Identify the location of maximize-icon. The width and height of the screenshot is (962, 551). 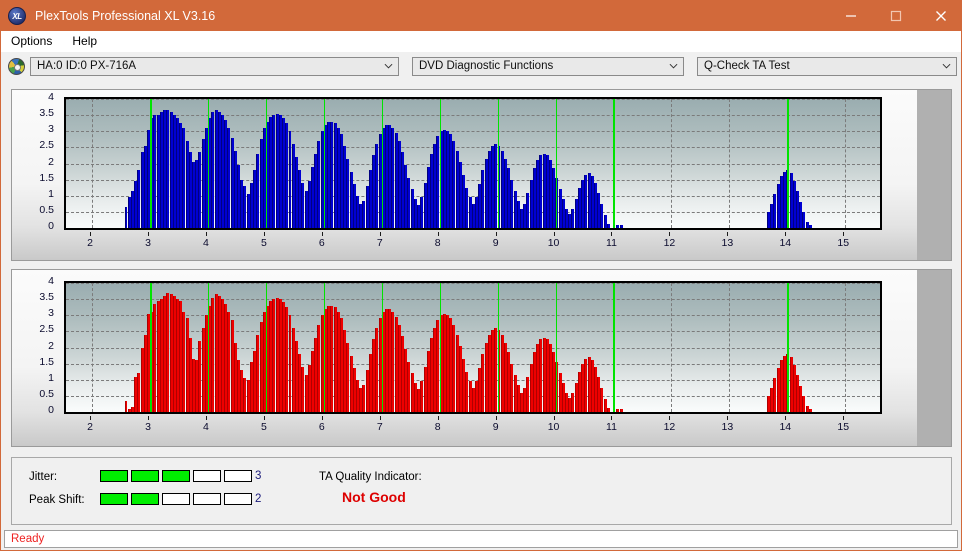
(895, 16).